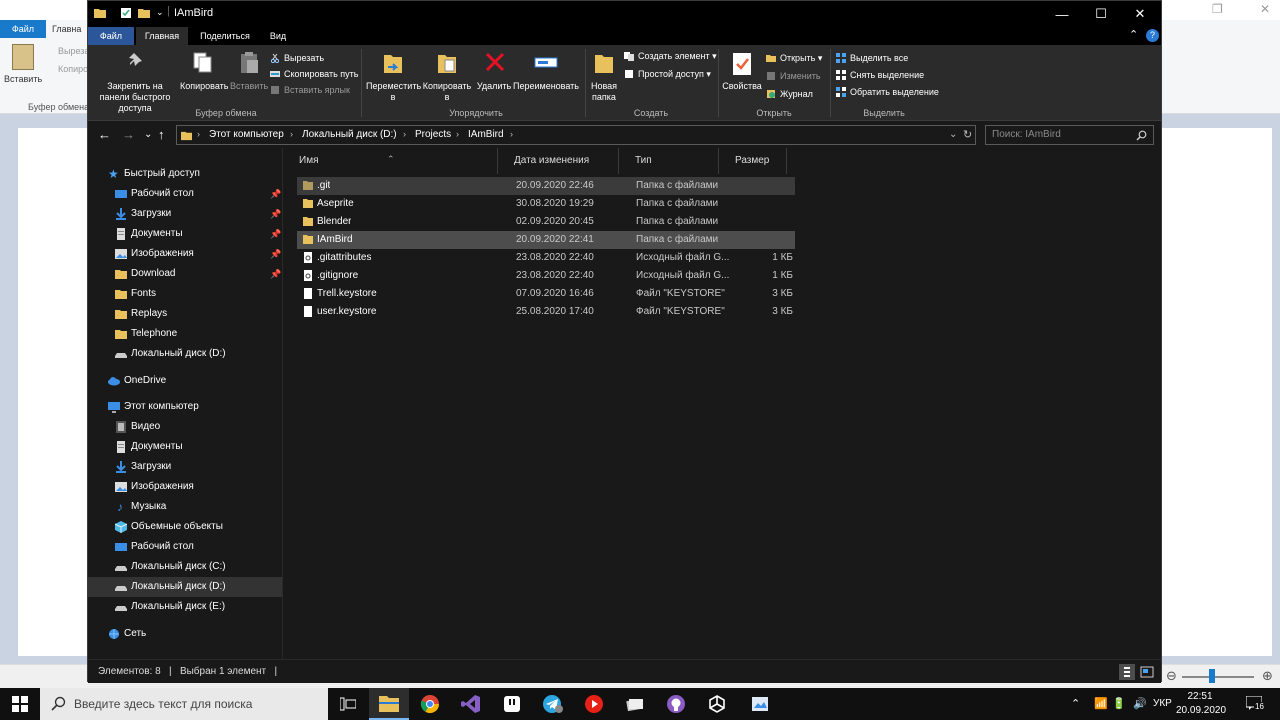 The width and height of the screenshot is (1280, 720). I want to click on details-view-icon, so click(1127, 672).